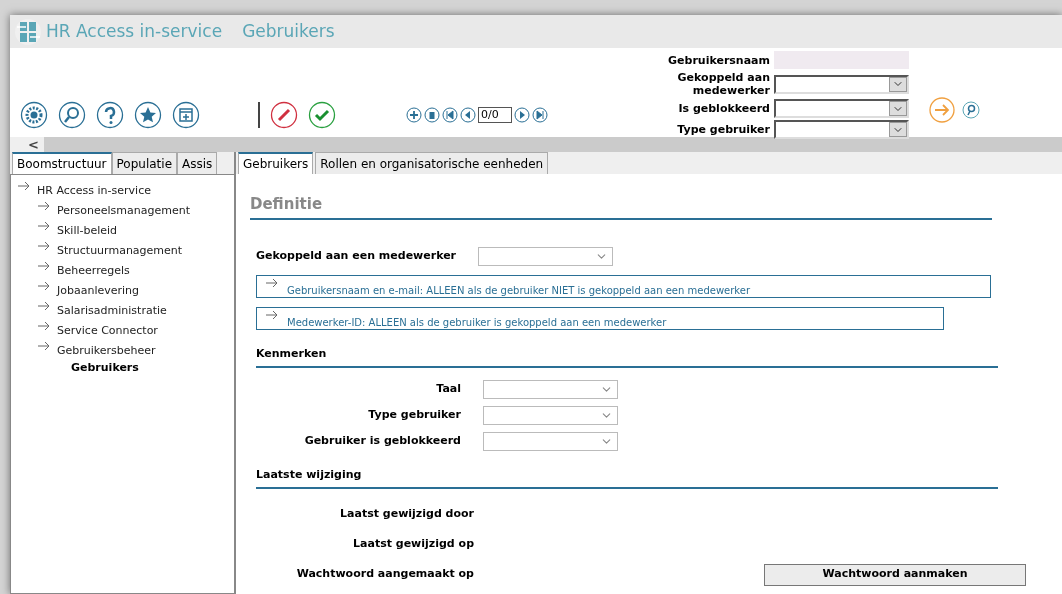 The width and height of the screenshot is (1062, 594). I want to click on previous-icon, so click(468, 115).